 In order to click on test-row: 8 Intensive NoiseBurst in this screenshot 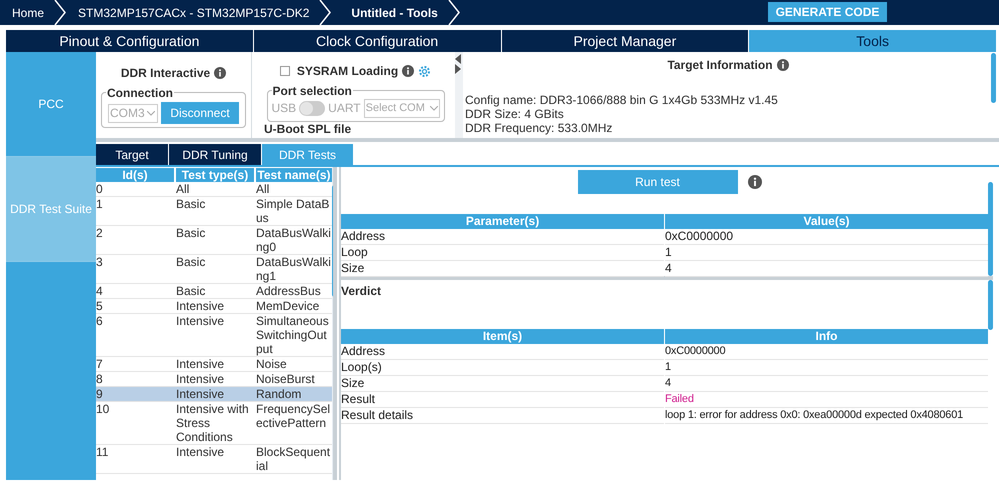, I will do `click(214, 379)`.